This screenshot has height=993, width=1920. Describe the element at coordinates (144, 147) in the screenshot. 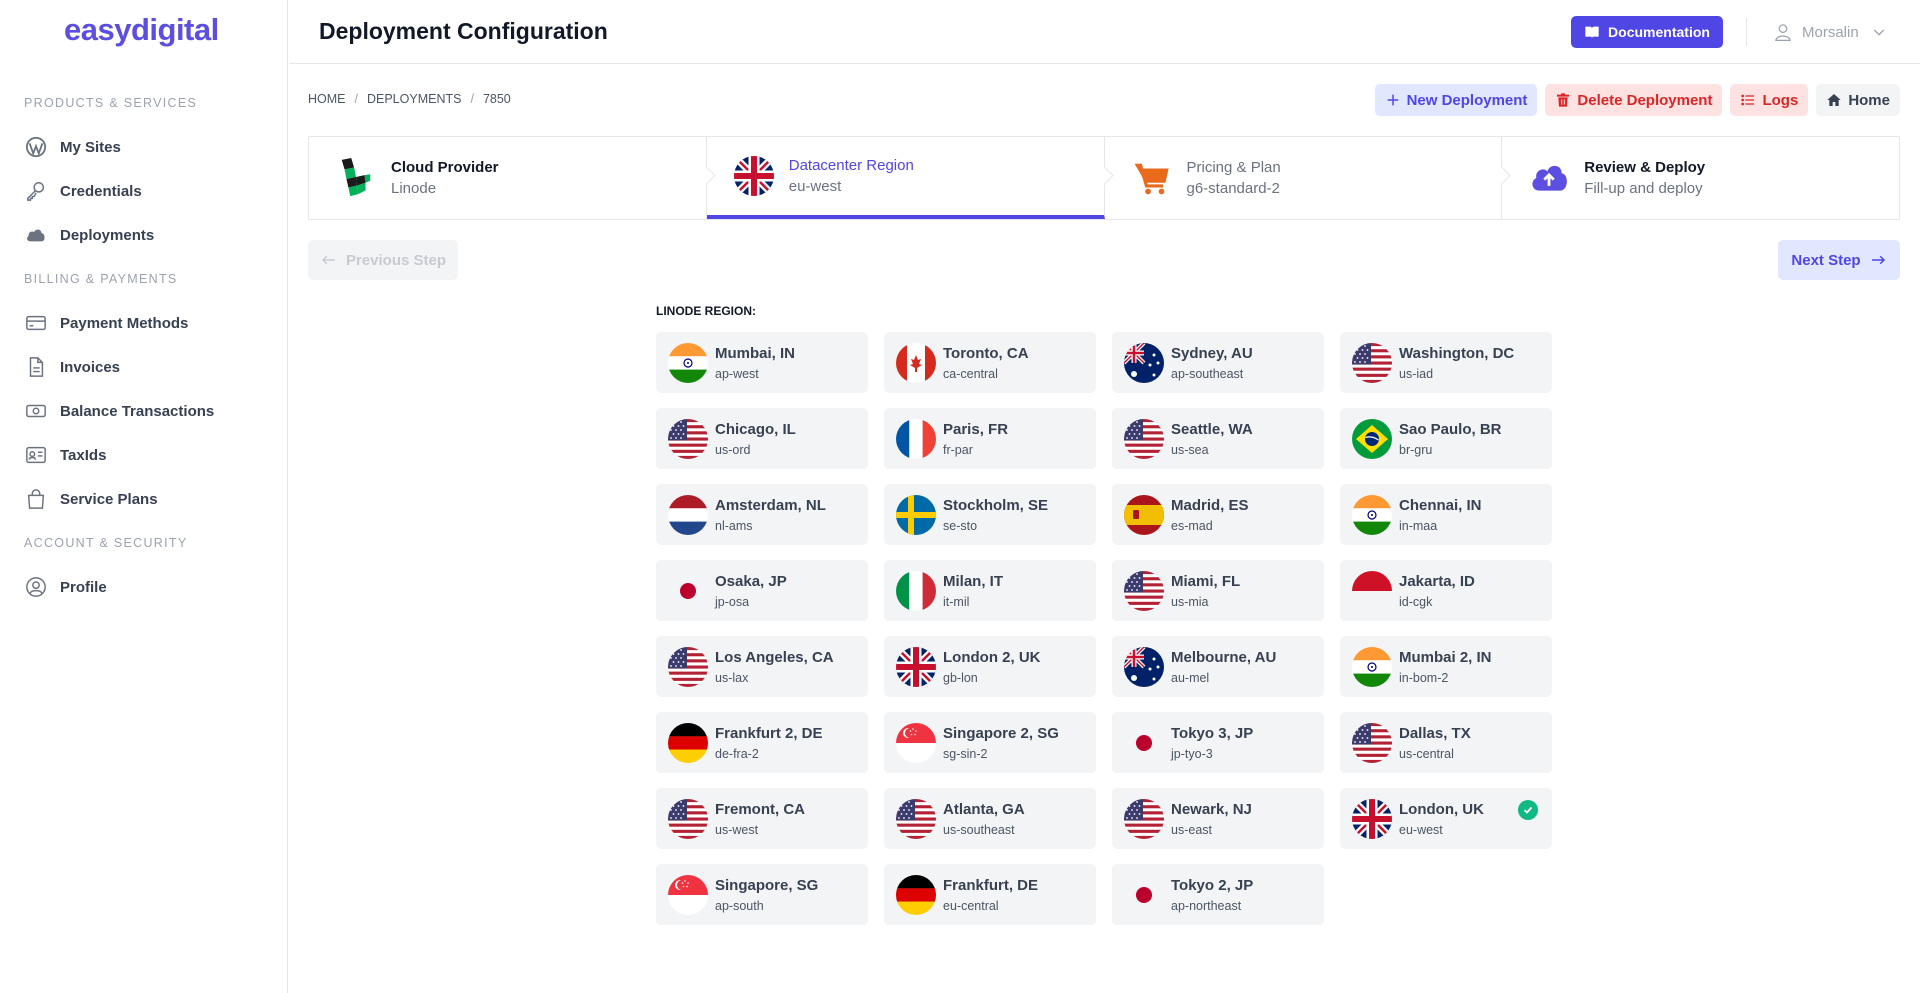

I see `sidebar-item-my-sites: My Sites` at that location.